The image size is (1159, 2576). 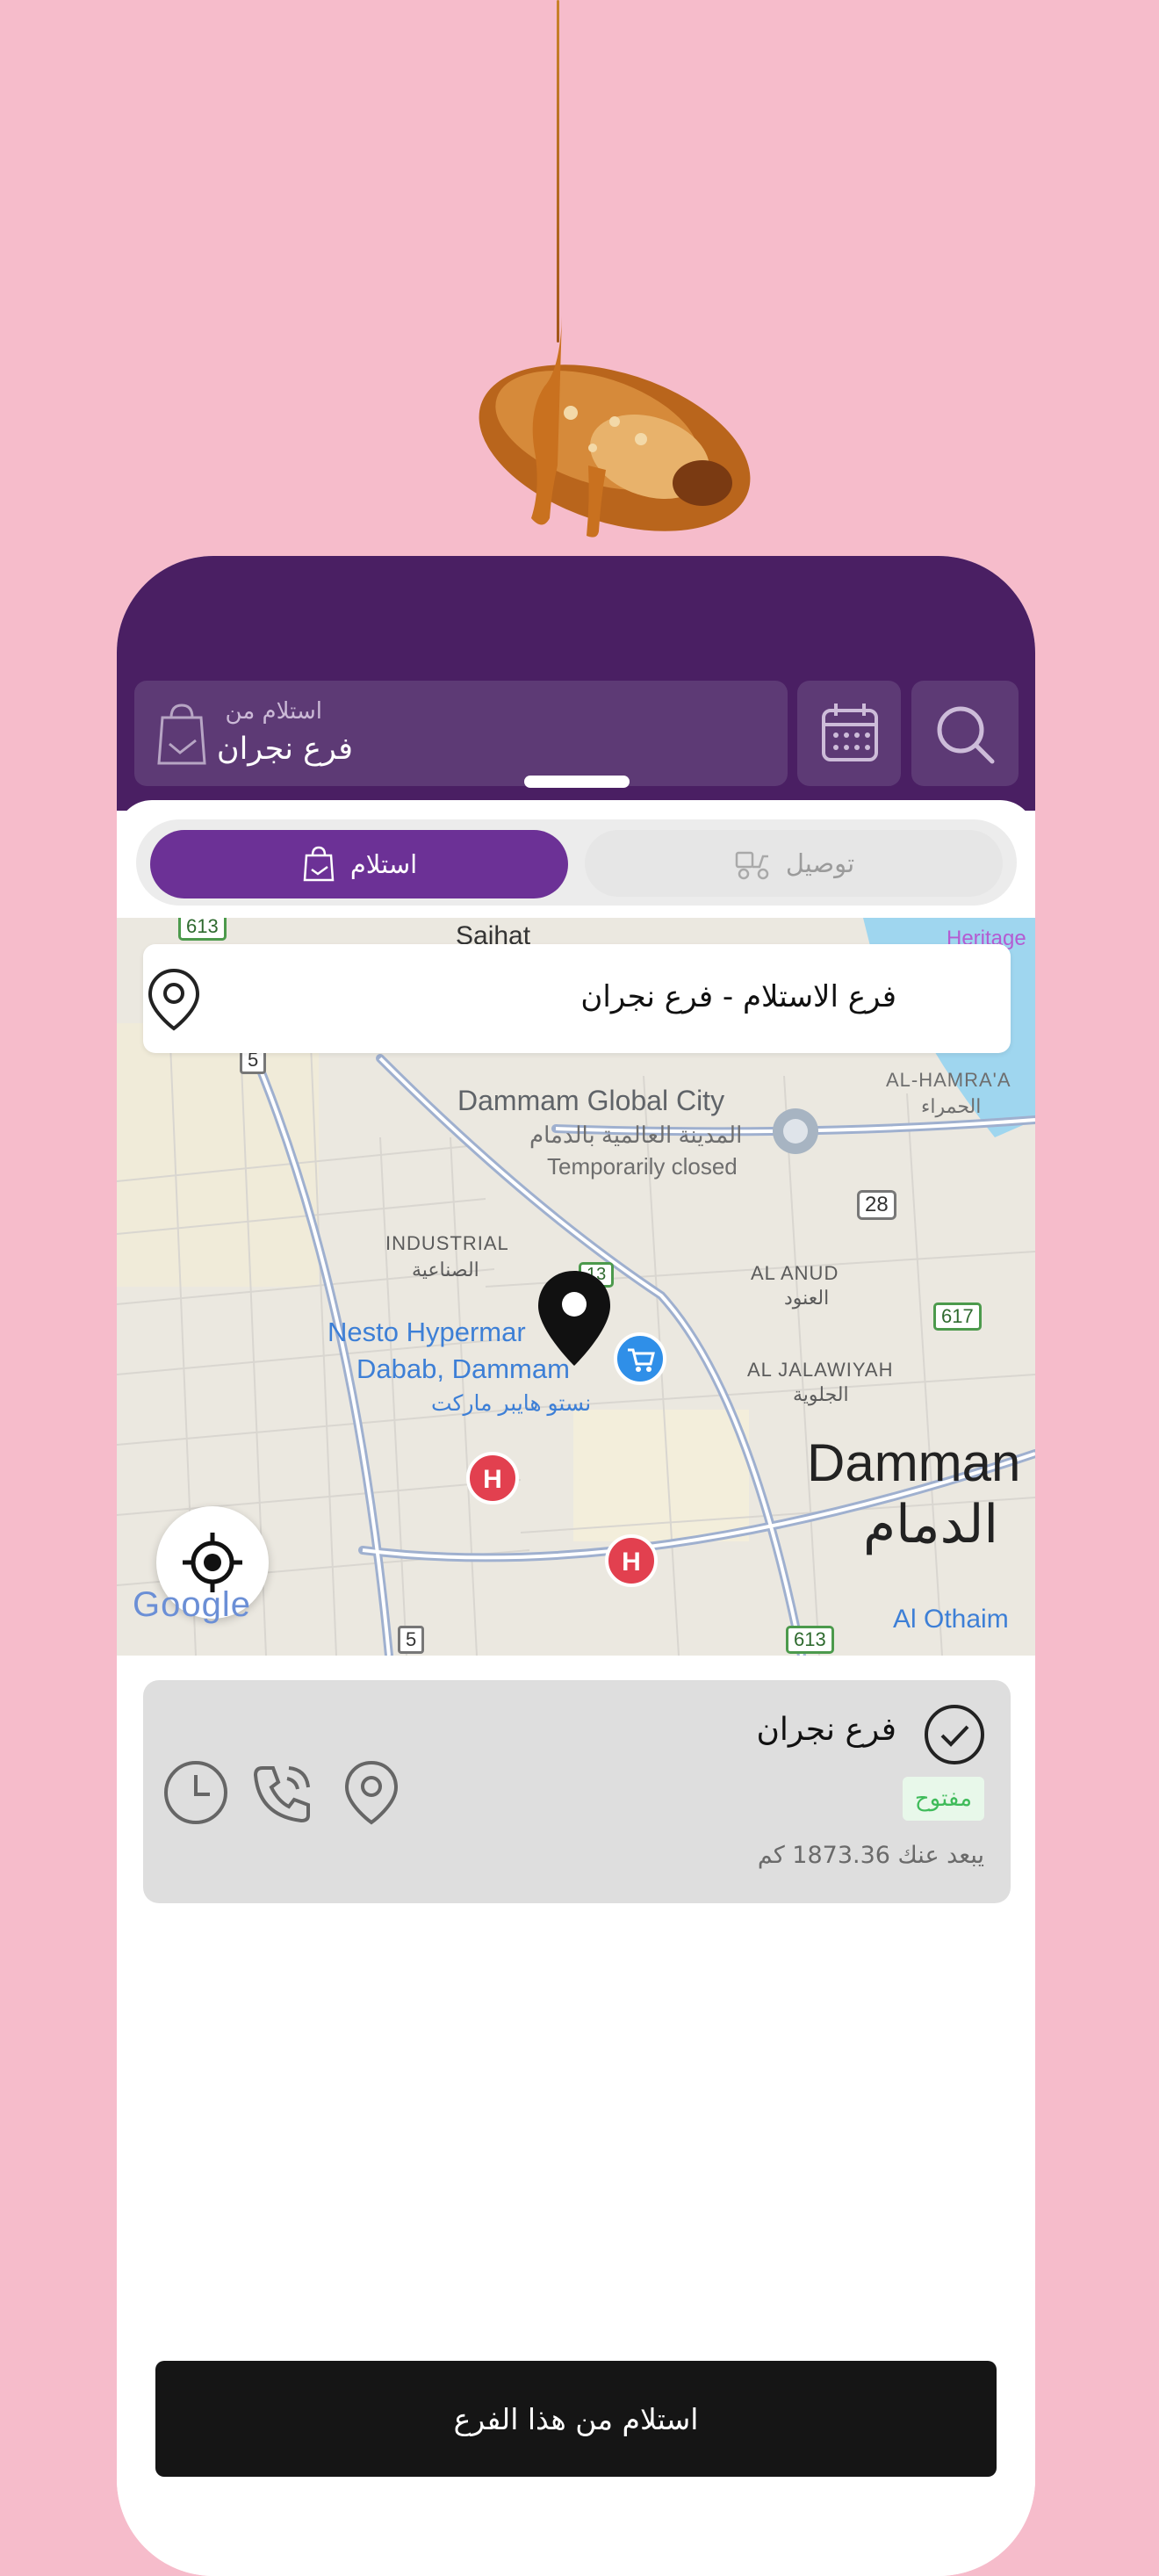 I want to click on pickup-from-branch-button: استلام من هذا الفرع, so click(x=576, y=2419).